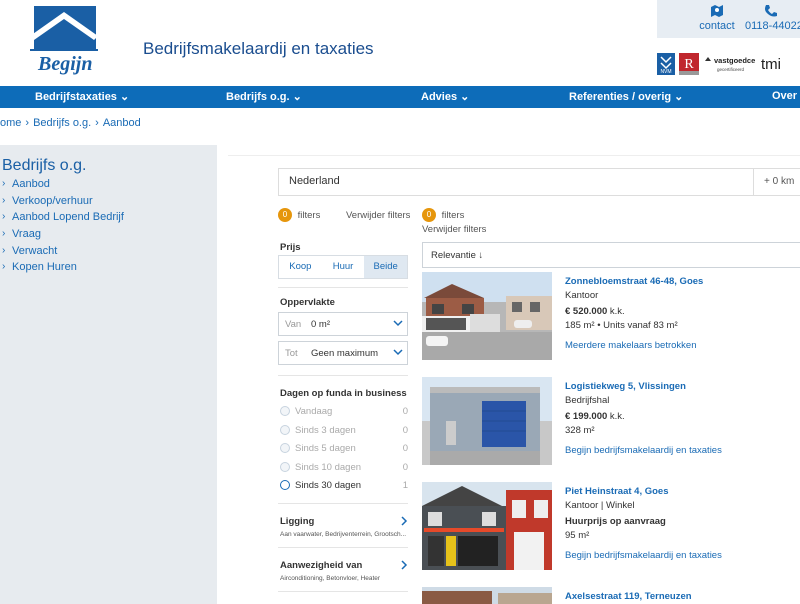 The width and height of the screenshot is (800, 604). Describe the element at coordinates (343, 393) in the screenshot. I see `days-heading: Dagen op funda in business` at that location.